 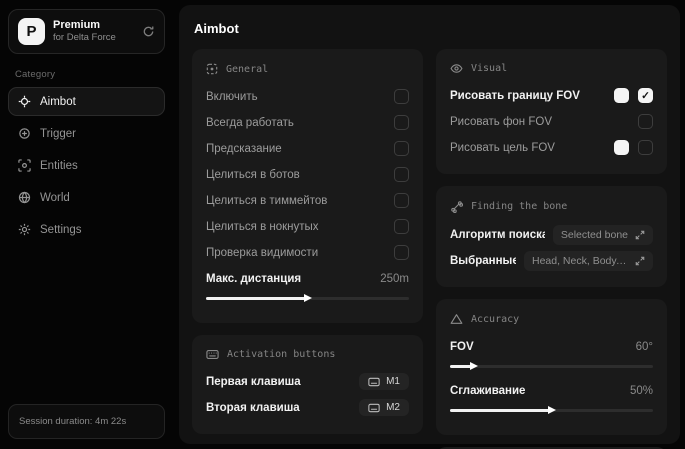 What do you see at coordinates (307, 96) in the screenshot?
I see `setting-row-enable: Включить` at bounding box center [307, 96].